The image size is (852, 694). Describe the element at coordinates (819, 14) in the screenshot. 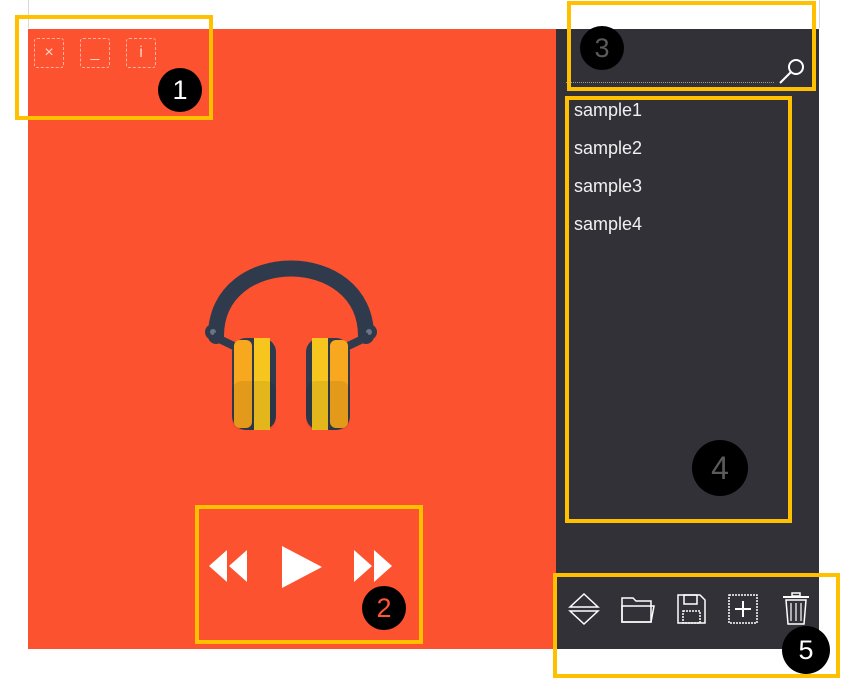

I see `frame-line` at that location.